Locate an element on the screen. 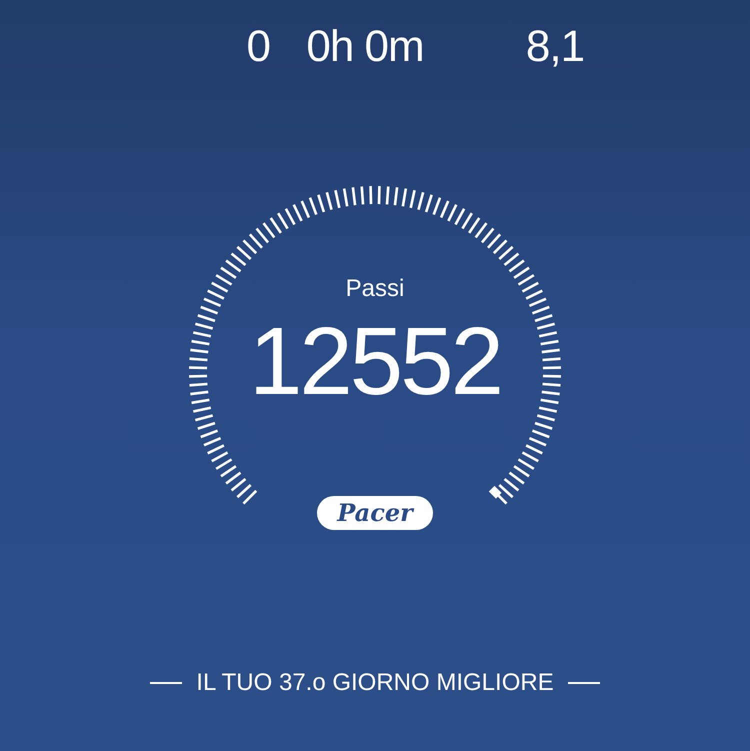 This screenshot has width=750, height=751. stat-value: 0h 0m is located at coordinates (365, 47).